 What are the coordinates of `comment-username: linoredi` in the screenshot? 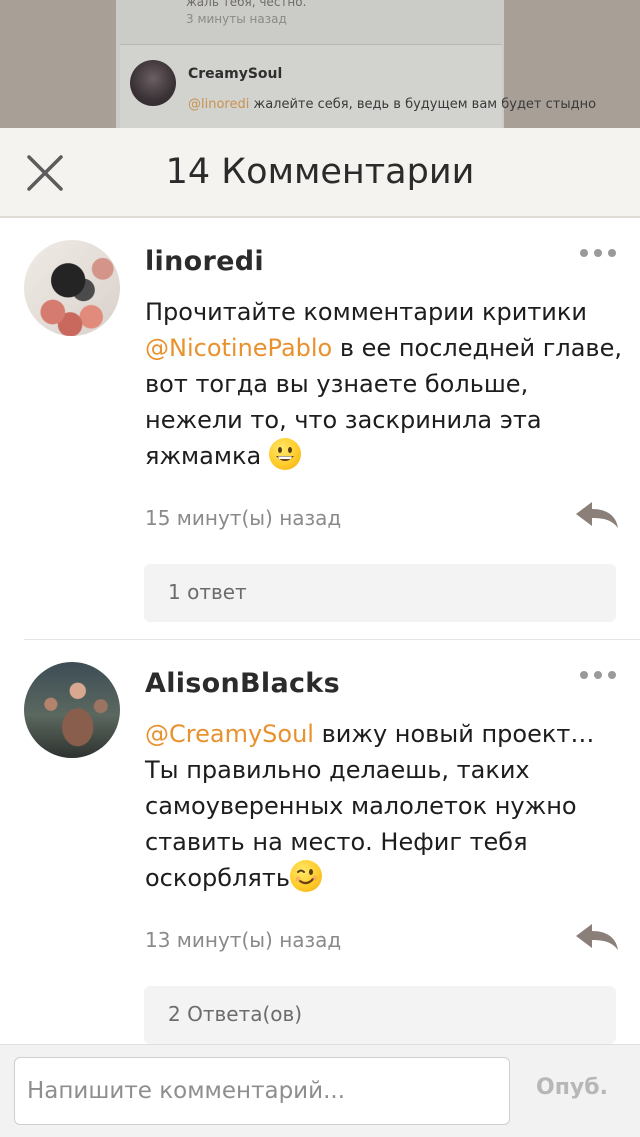 It's located at (204, 261).